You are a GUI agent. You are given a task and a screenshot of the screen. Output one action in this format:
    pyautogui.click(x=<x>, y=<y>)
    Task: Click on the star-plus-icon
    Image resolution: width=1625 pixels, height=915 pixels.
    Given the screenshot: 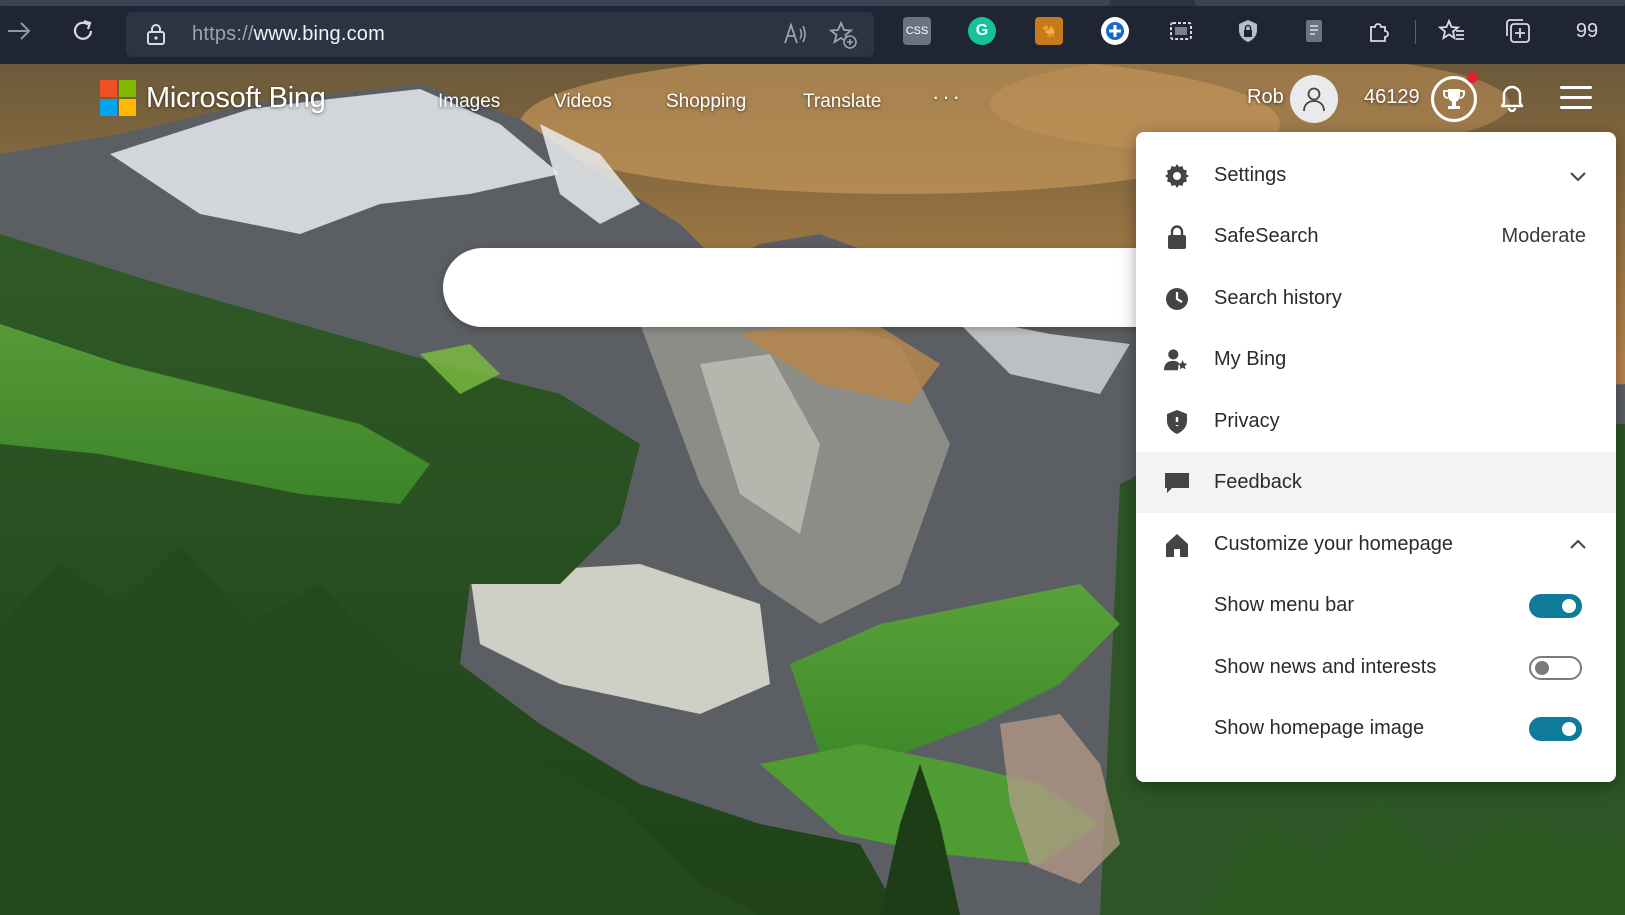 What is the action you would take?
    pyautogui.click(x=842, y=34)
    